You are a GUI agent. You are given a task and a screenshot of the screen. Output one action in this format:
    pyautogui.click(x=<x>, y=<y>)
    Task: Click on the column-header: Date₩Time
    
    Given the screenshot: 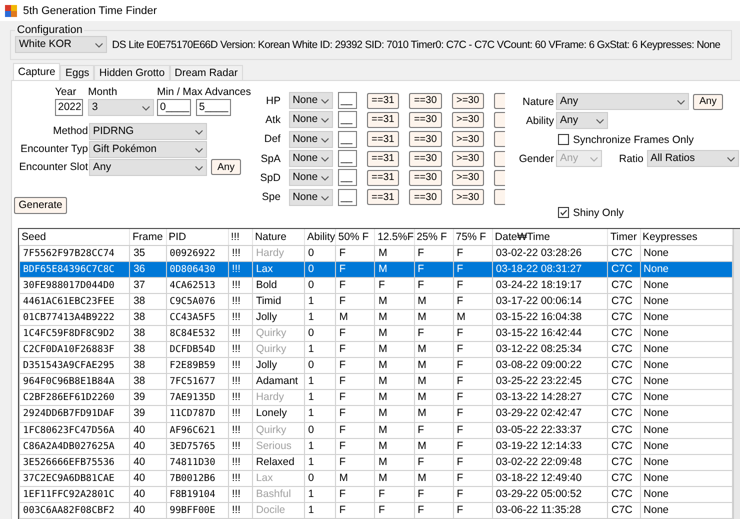 What is the action you would take?
    pyautogui.click(x=550, y=237)
    